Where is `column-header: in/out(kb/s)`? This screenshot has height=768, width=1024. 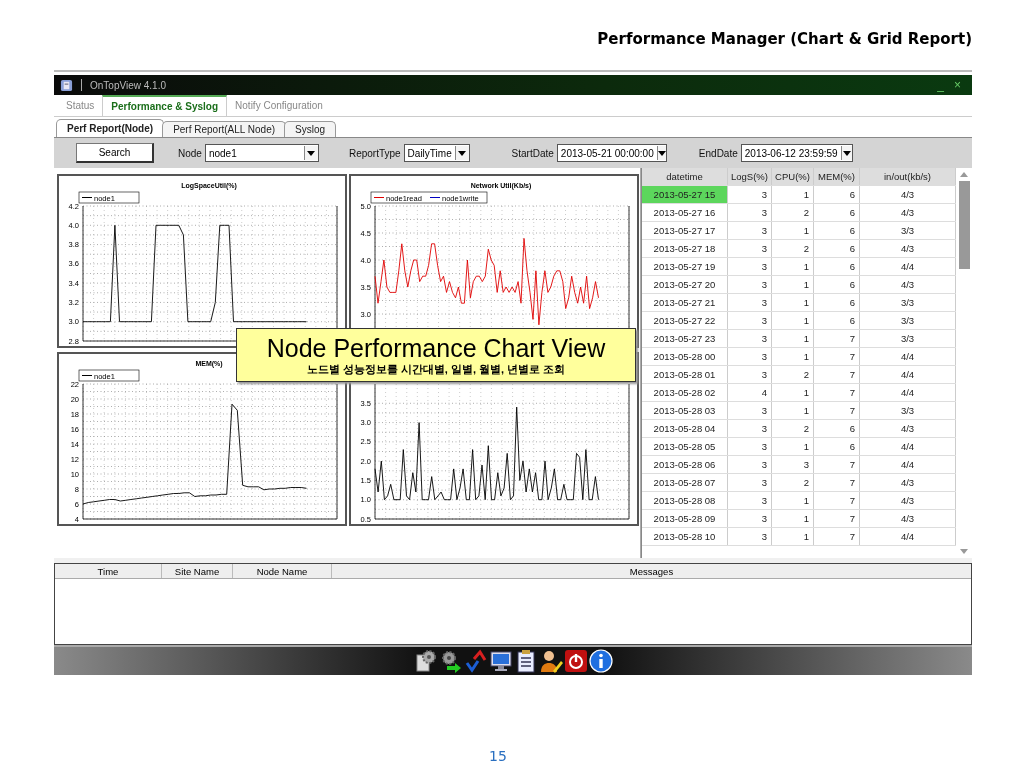 column-header: in/out(kb/s) is located at coordinates (908, 176).